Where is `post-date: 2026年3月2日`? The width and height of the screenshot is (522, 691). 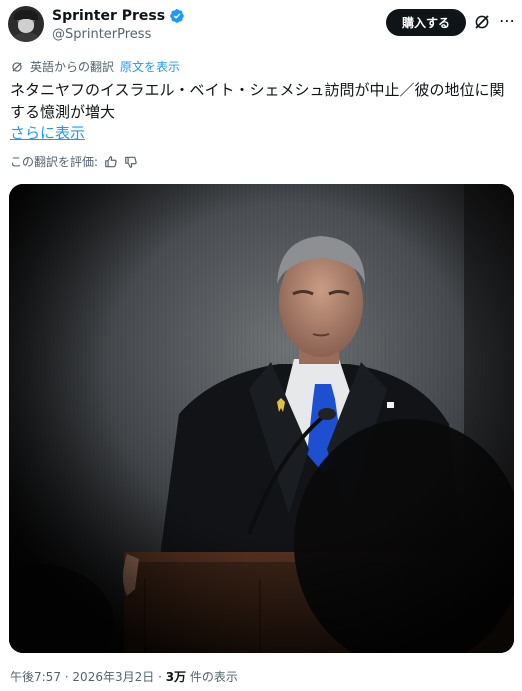 post-date: 2026年3月2日 is located at coordinates (113, 677).